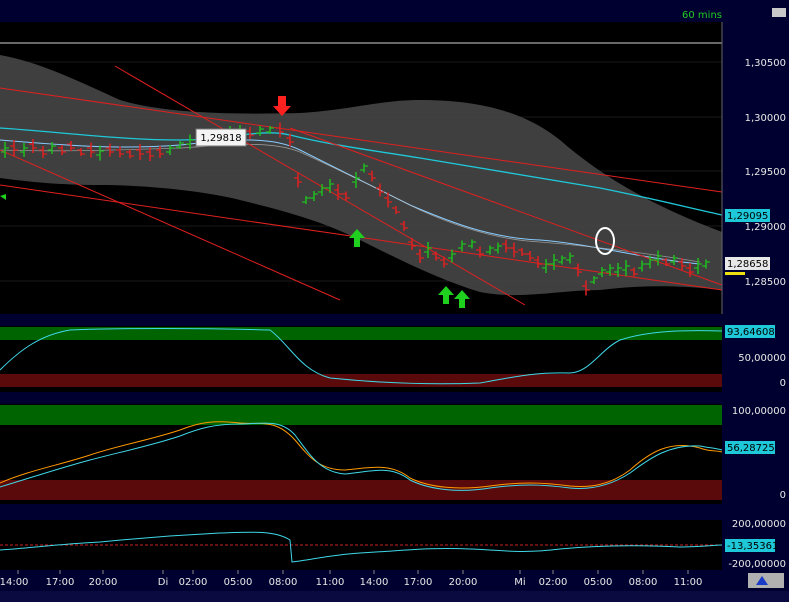 The height and width of the screenshot is (602, 789). What do you see at coordinates (361, 415) in the screenshot?
I see `indicator2-overbought-zone` at bounding box center [361, 415].